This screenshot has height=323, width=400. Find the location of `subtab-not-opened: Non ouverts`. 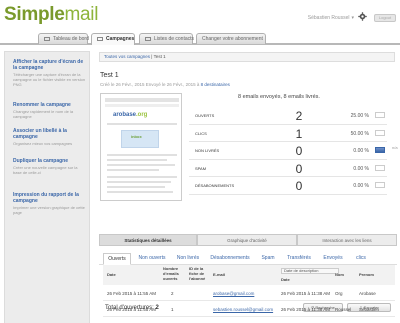

subtab-not-opened: Non ouverts is located at coordinates (152, 259).